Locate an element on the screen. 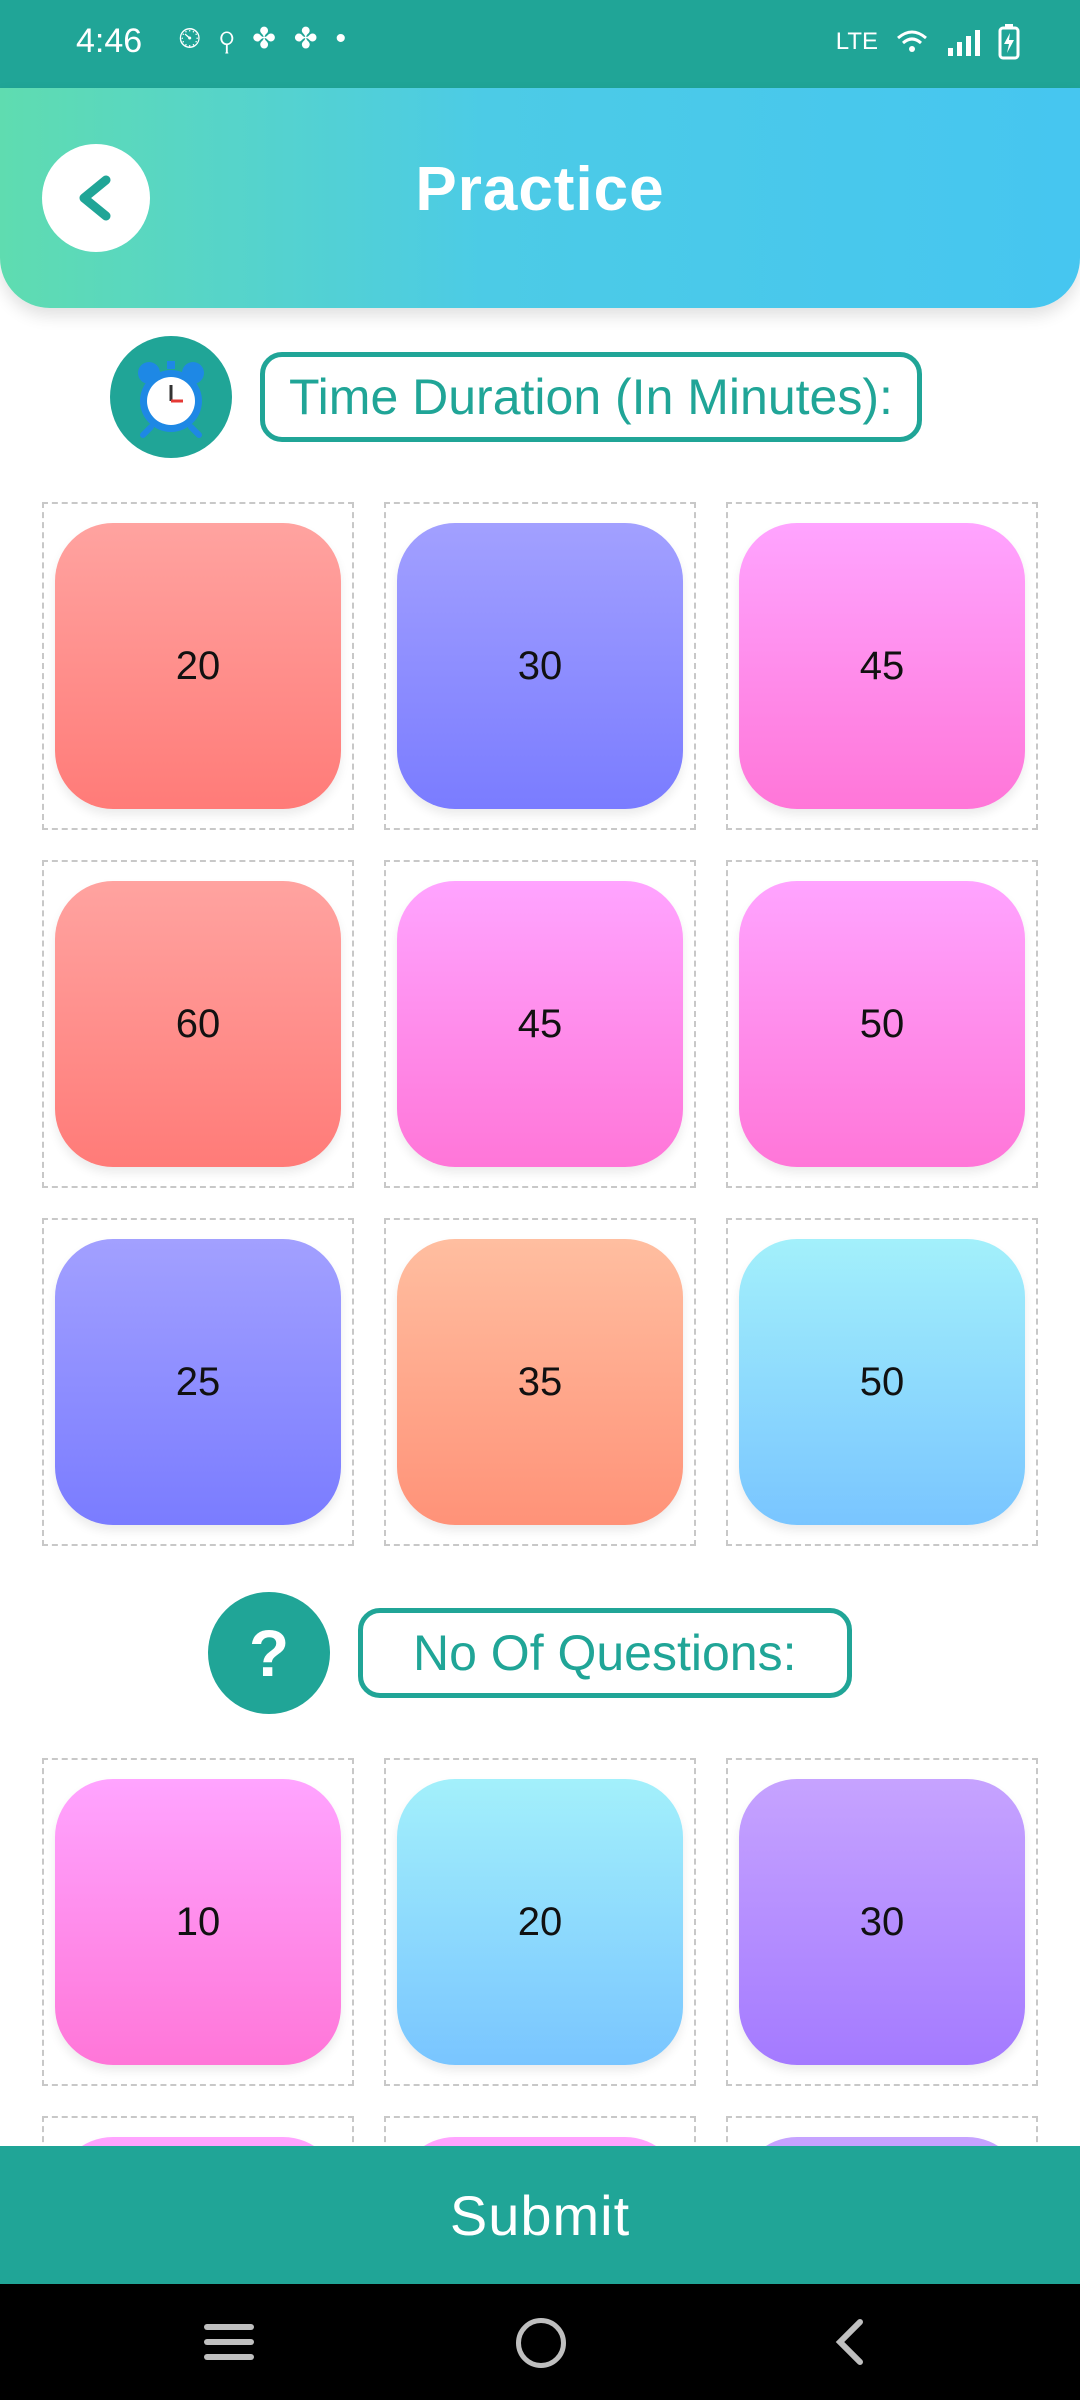 The height and width of the screenshot is (2400, 1080). alarm-clock-badge is located at coordinates (171, 397).